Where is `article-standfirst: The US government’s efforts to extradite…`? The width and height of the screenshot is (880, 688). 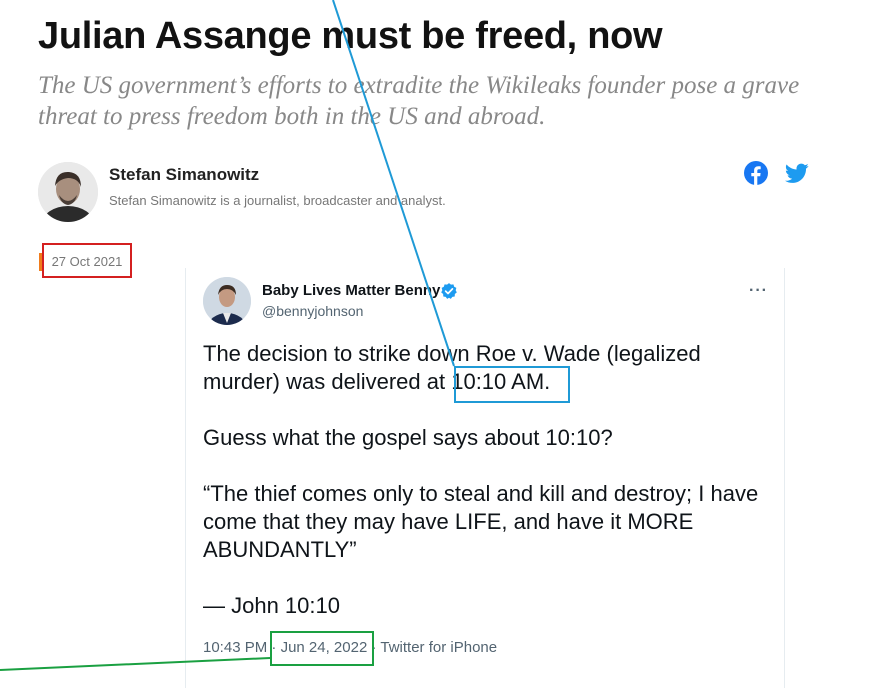 article-standfirst: The US government’s efforts to extradite… is located at coordinates (419, 101).